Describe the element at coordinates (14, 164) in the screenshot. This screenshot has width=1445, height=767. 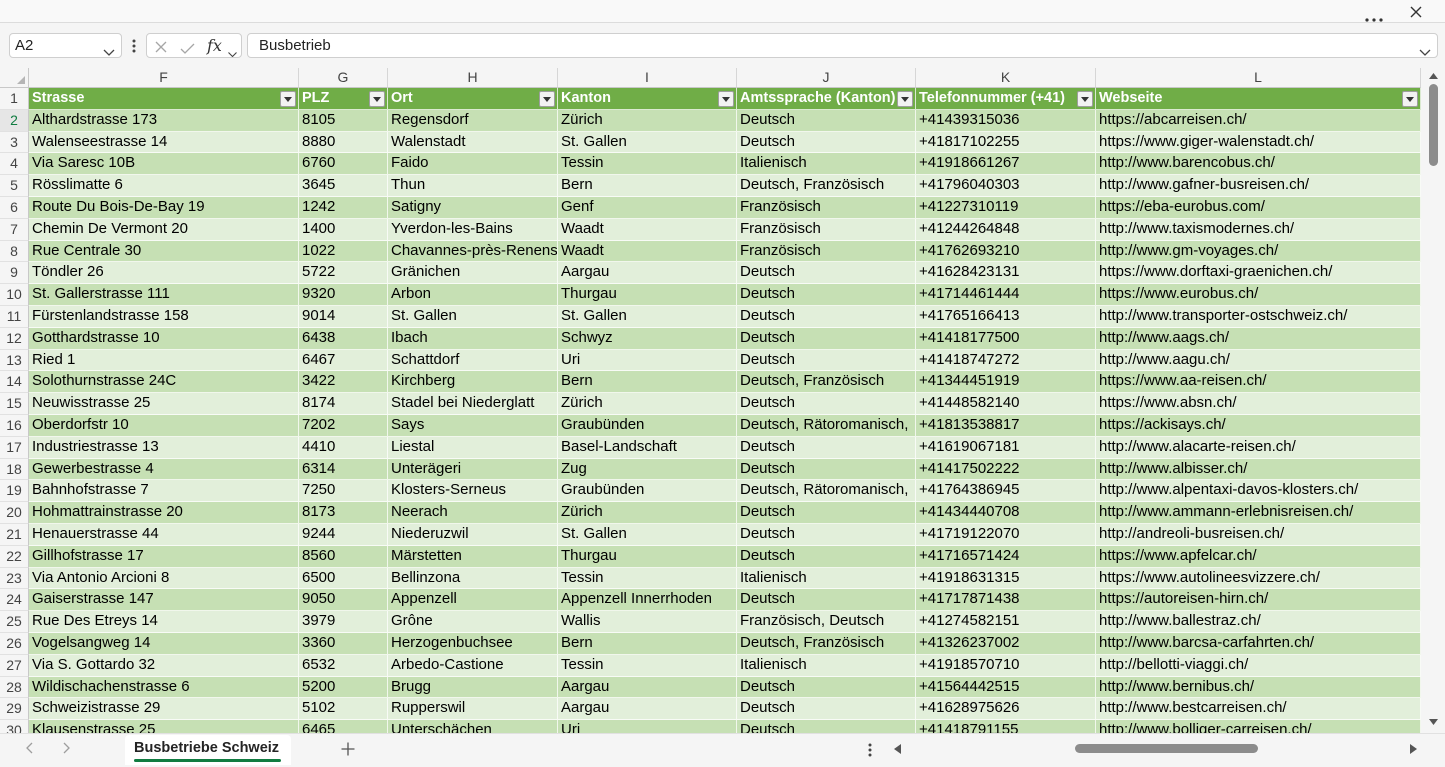
I see `row-number: 4` at that location.